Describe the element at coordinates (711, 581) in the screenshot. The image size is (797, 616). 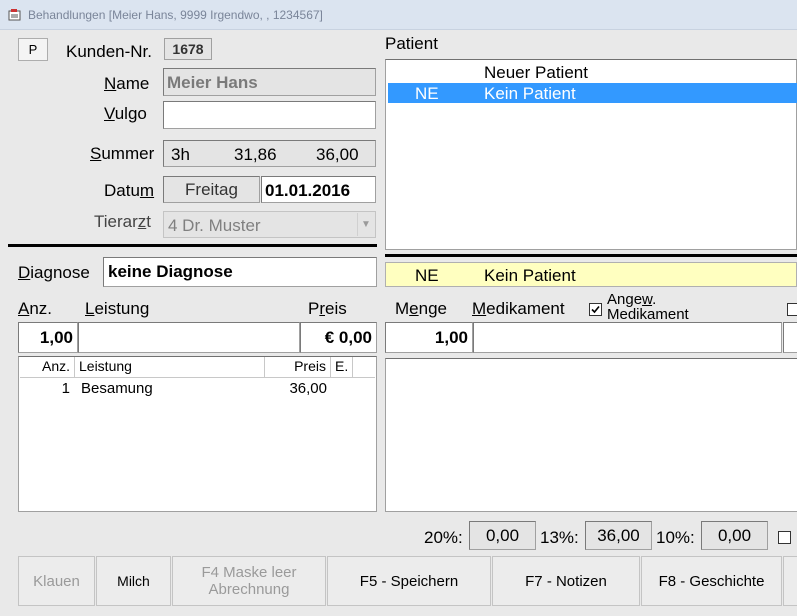
I see `f8-geschichte-button: F8 - Geschichte` at that location.